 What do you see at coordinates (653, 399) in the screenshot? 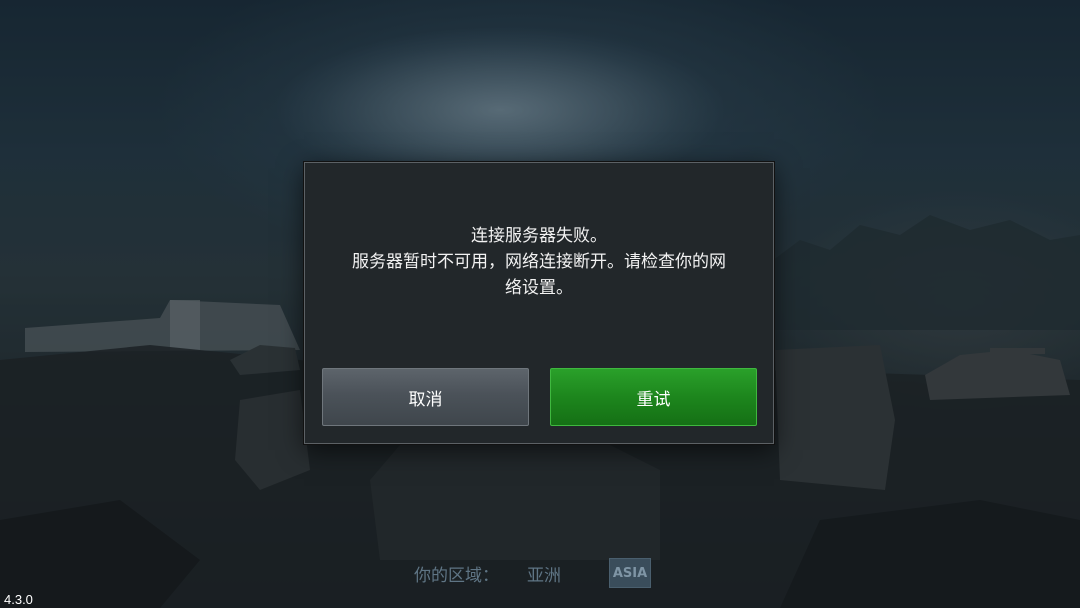
I see `retry-button-label: 重试` at bounding box center [653, 399].